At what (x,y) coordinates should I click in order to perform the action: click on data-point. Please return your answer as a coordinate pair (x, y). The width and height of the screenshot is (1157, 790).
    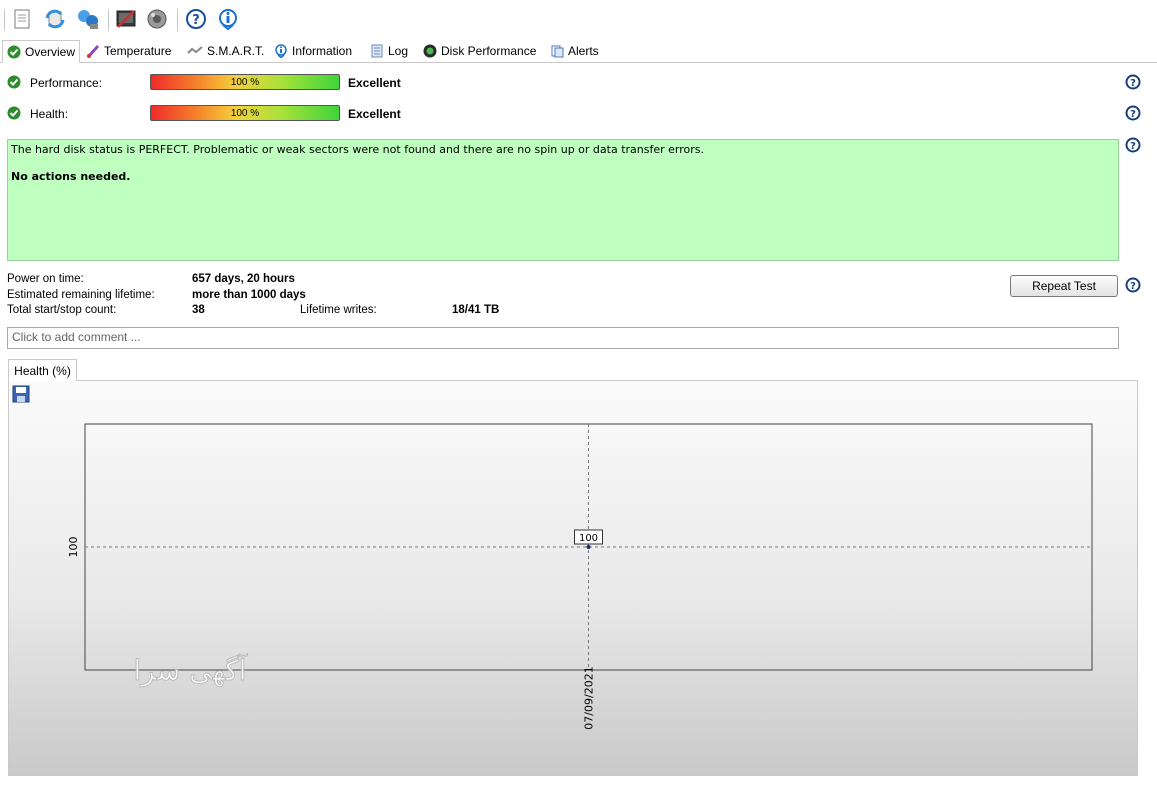
    Looking at the image, I should click on (588, 547).